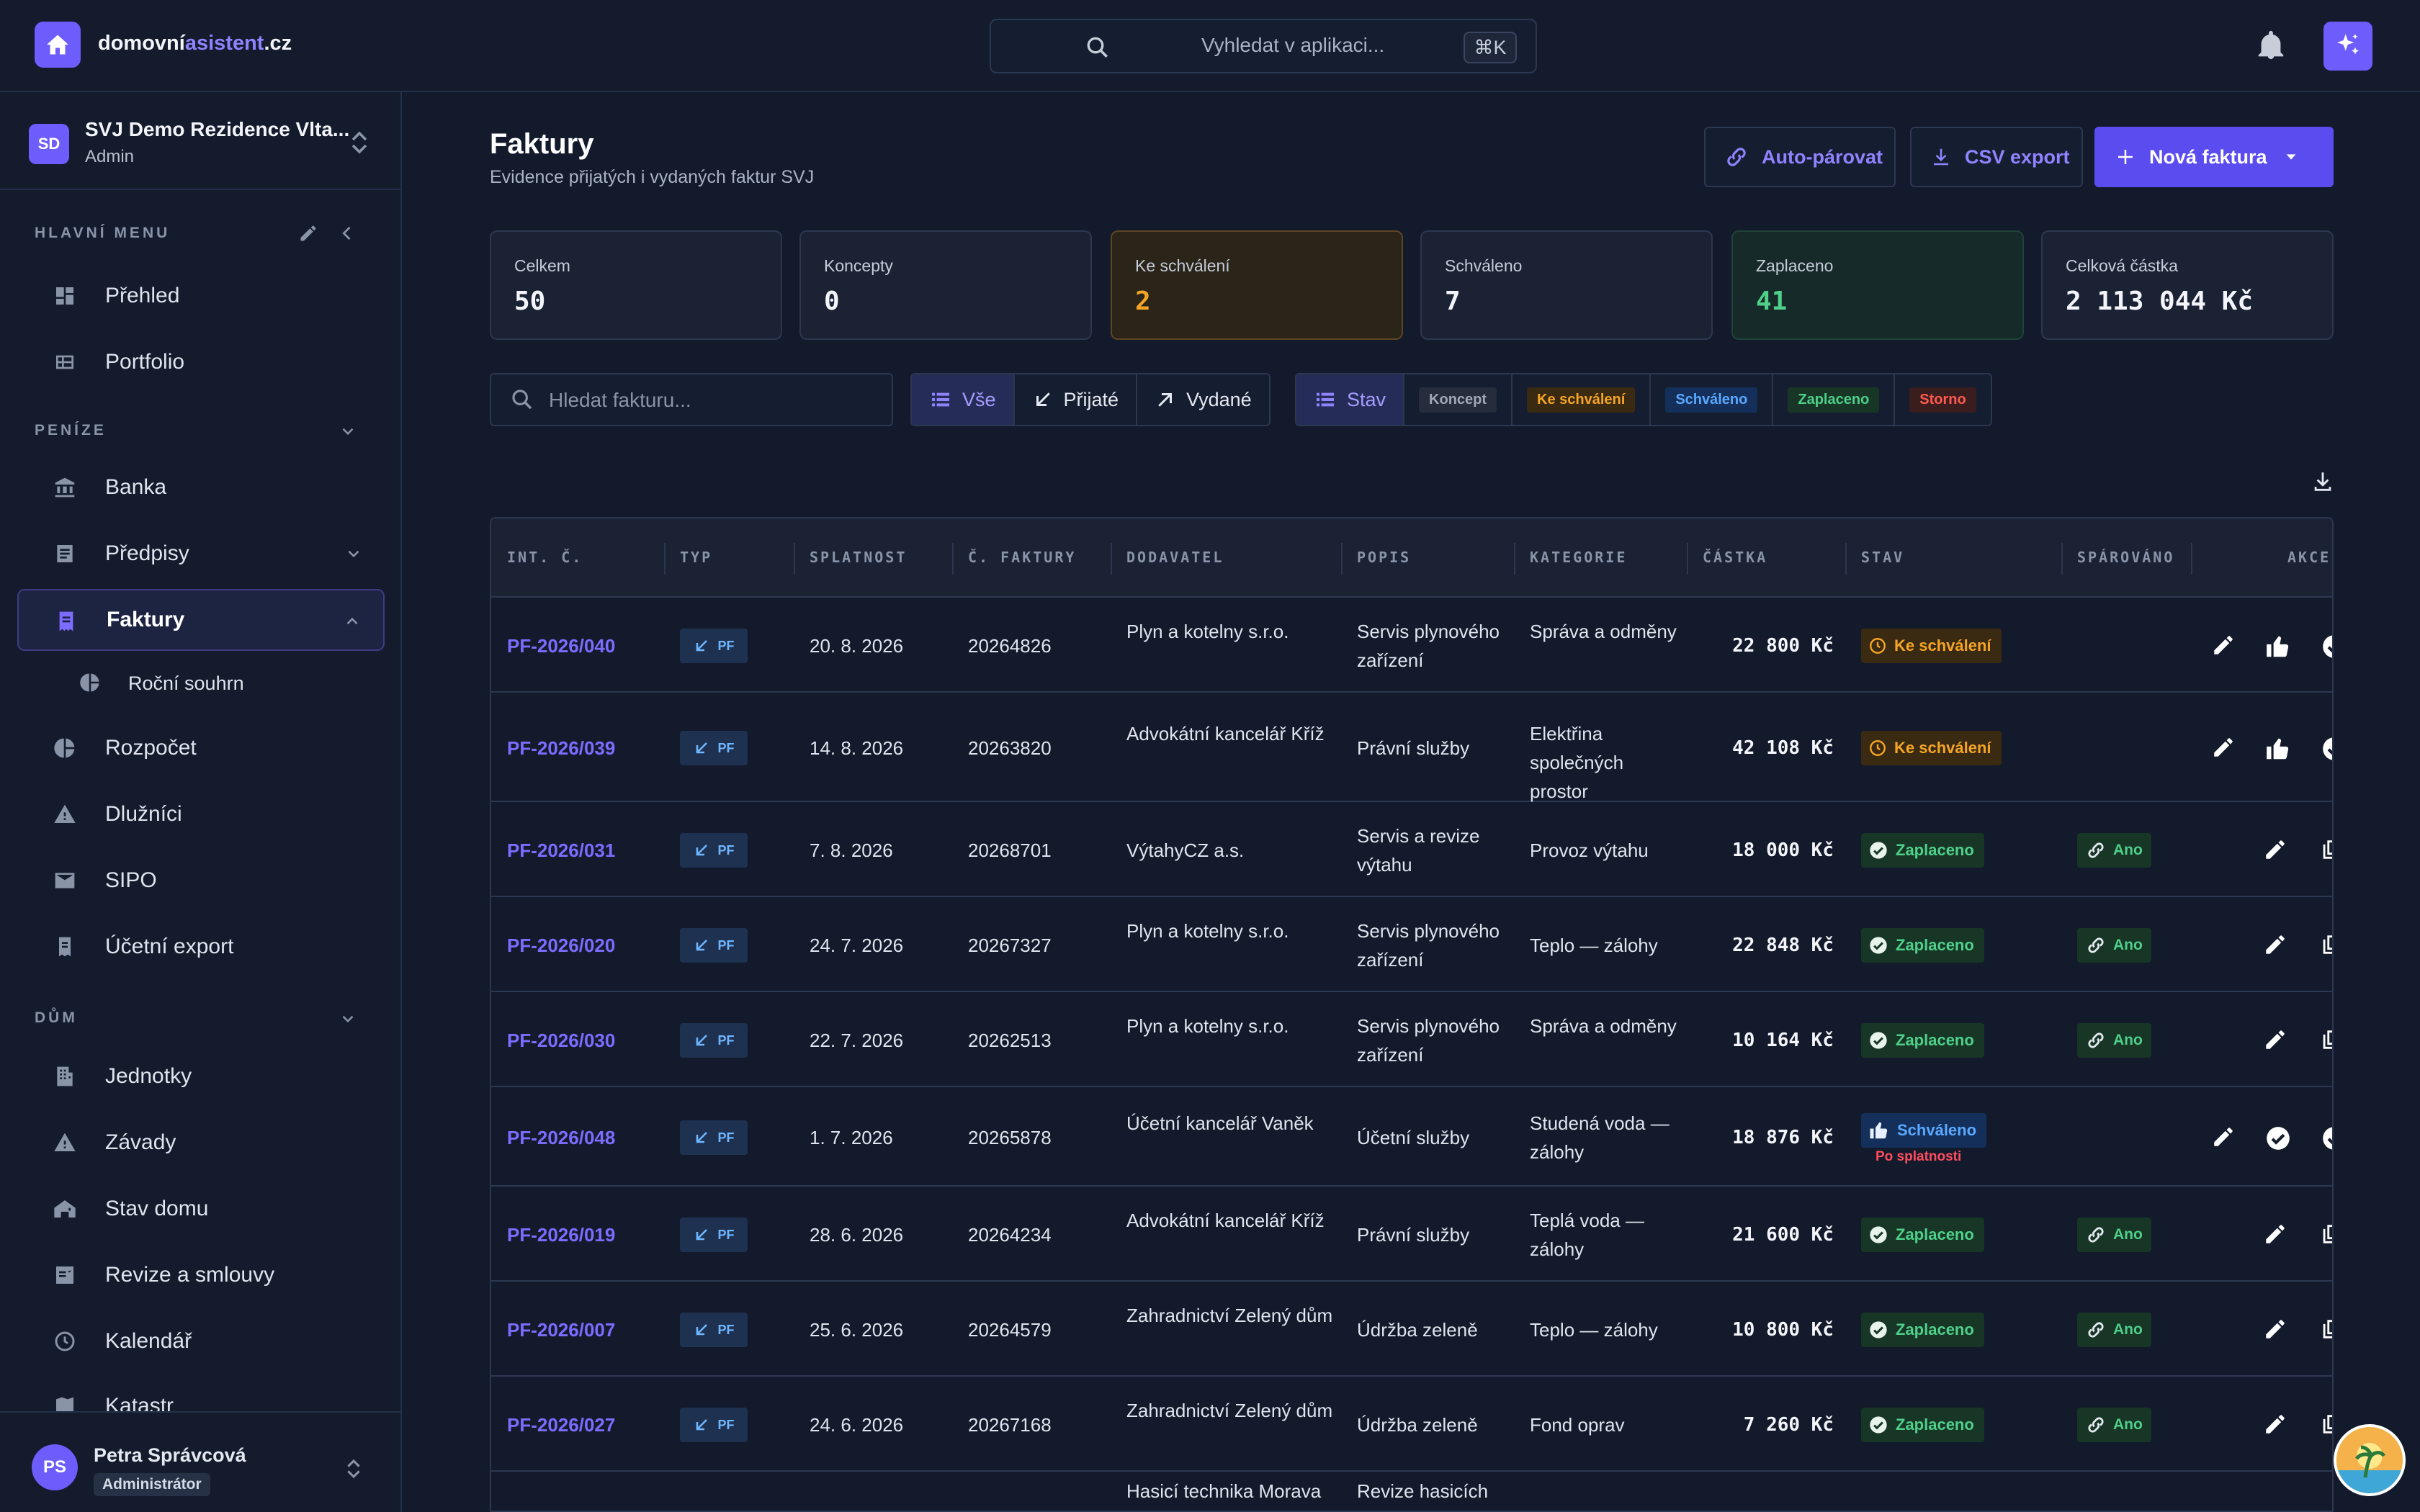 The width and height of the screenshot is (2420, 1512). What do you see at coordinates (707, 400) in the screenshot?
I see `invoice-search-input` at bounding box center [707, 400].